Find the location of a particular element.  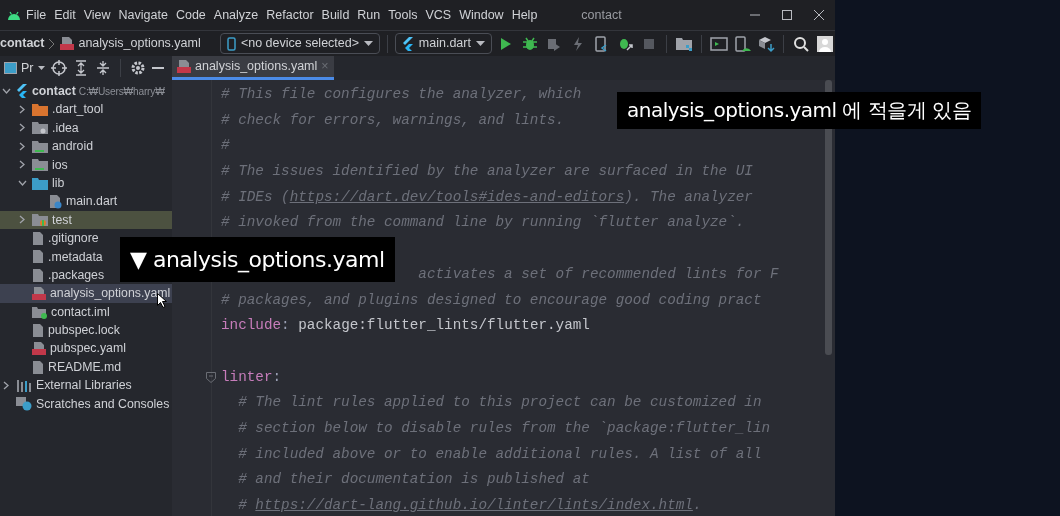

search-icon is located at coordinates (801, 43).